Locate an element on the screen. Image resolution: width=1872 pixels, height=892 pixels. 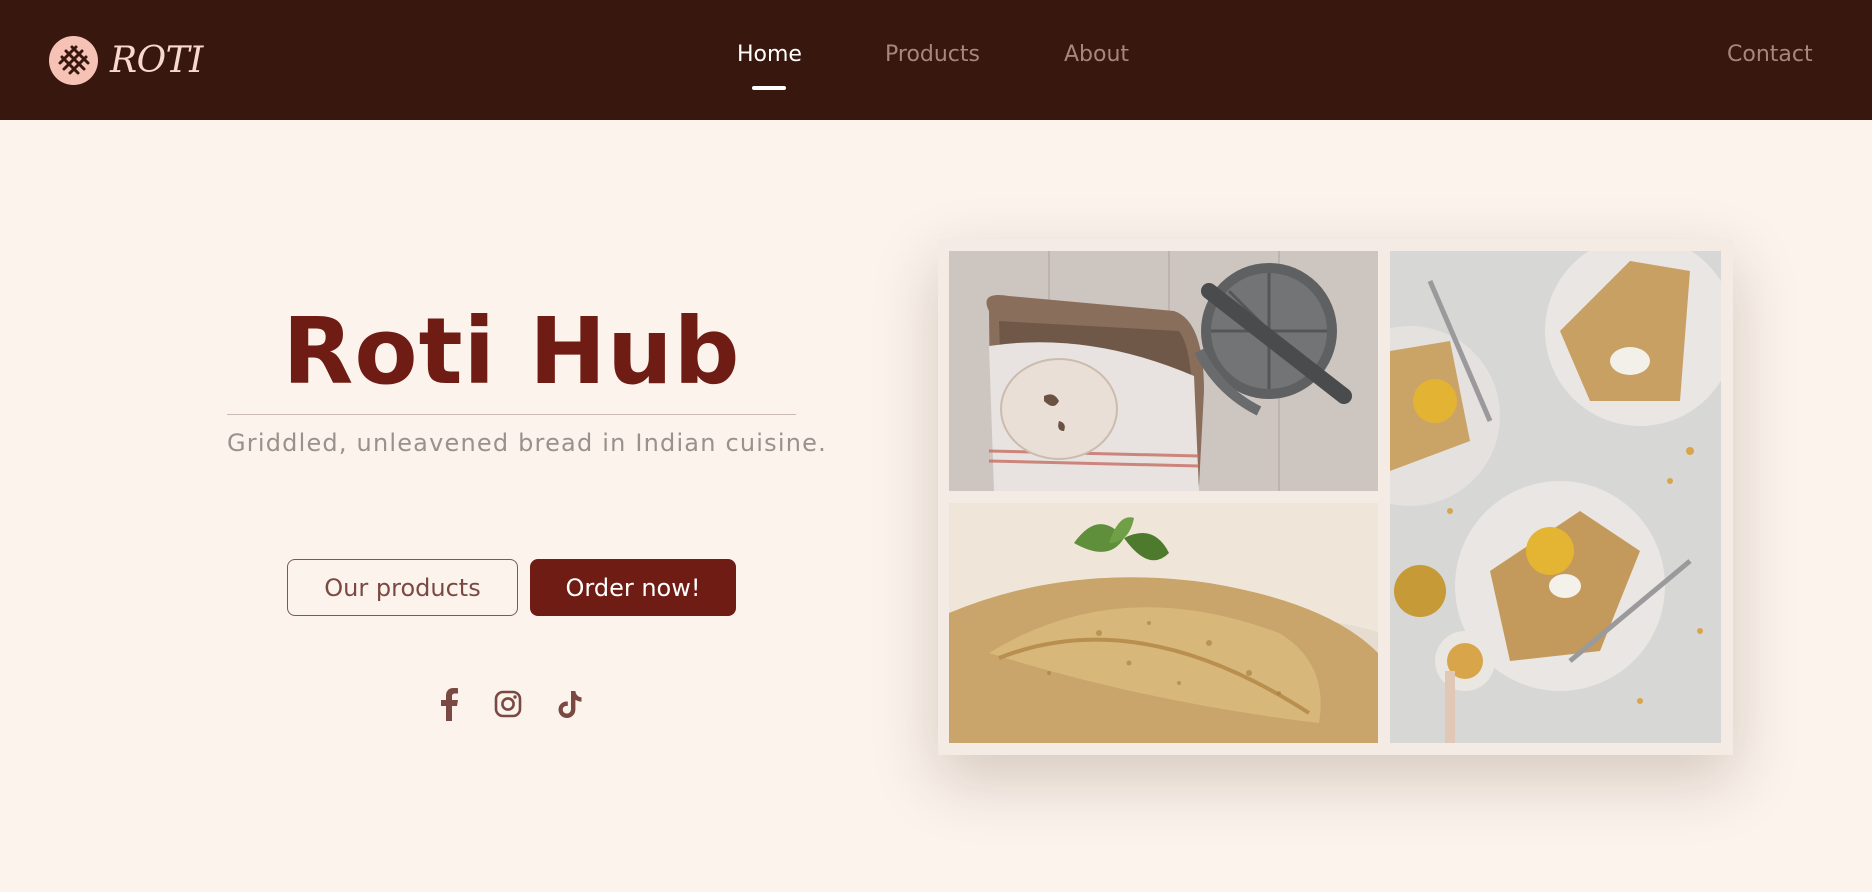
crepe-mint-photo is located at coordinates (1163, 623).